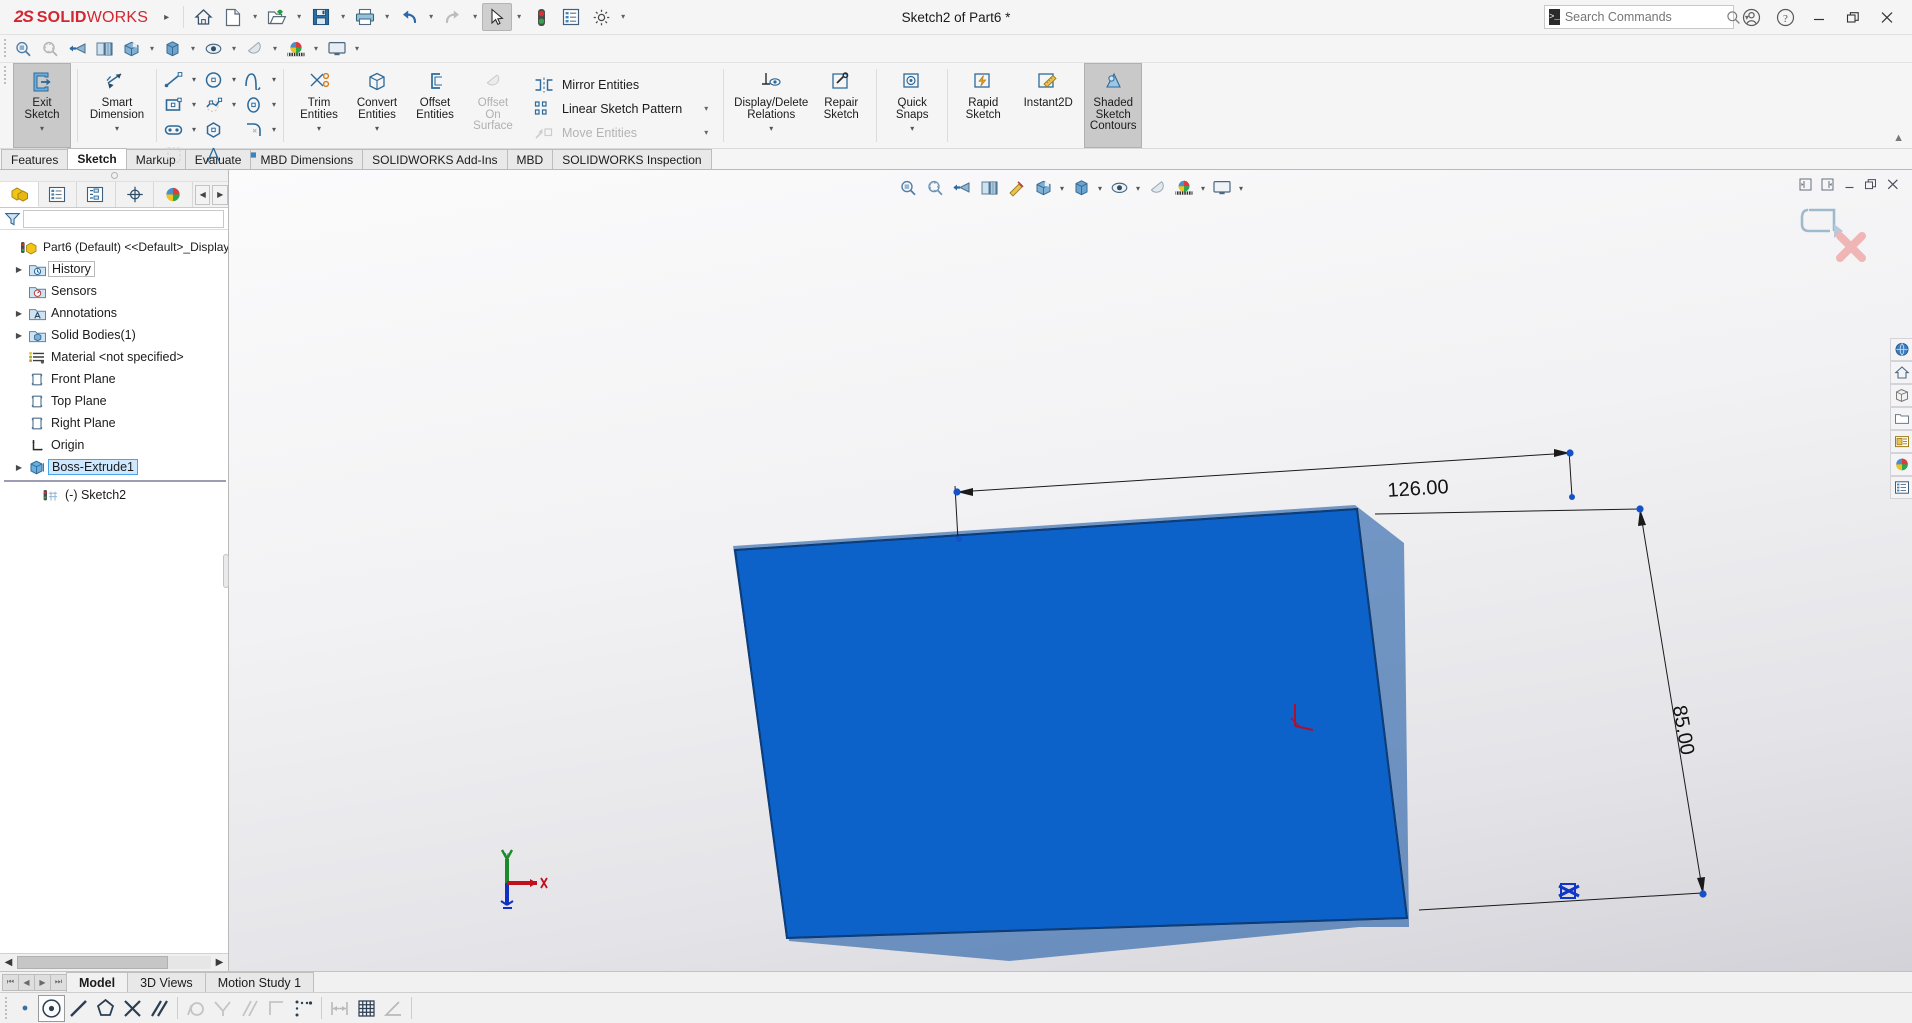 The width and height of the screenshot is (1912, 1023). I want to click on tree-expand-boss-extrude1: ▶, so click(19, 467).